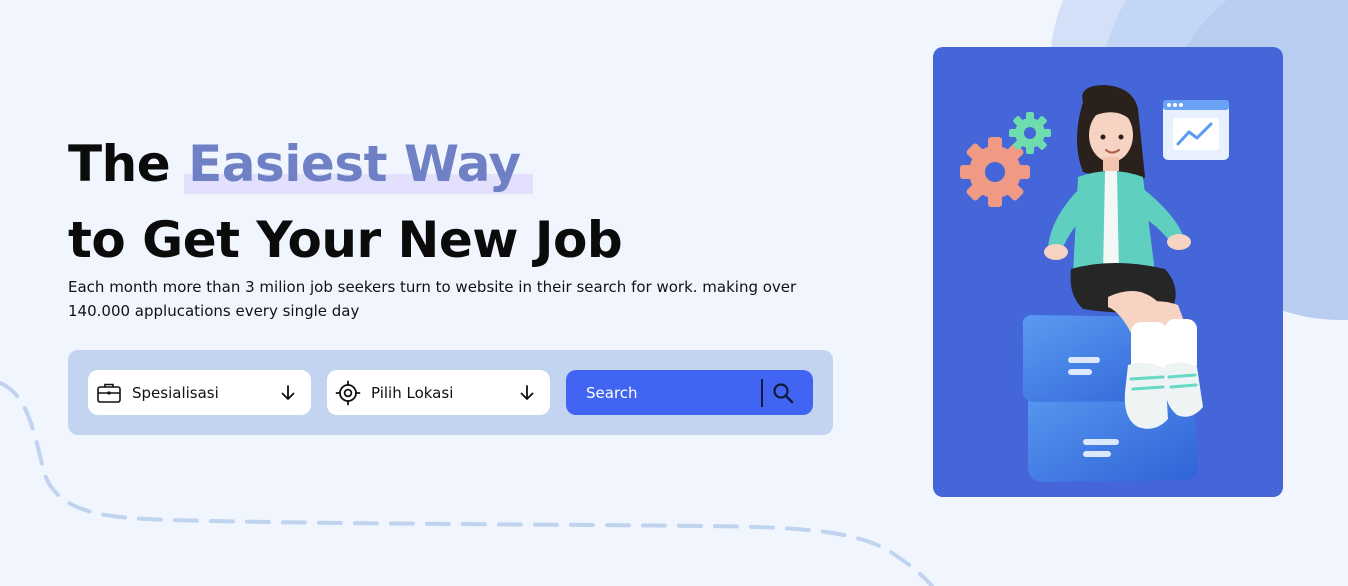 This screenshot has height=586, width=1348. Describe the element at coordinates (1030, 133) in the screenshot. I see `gear-icon` at that location.